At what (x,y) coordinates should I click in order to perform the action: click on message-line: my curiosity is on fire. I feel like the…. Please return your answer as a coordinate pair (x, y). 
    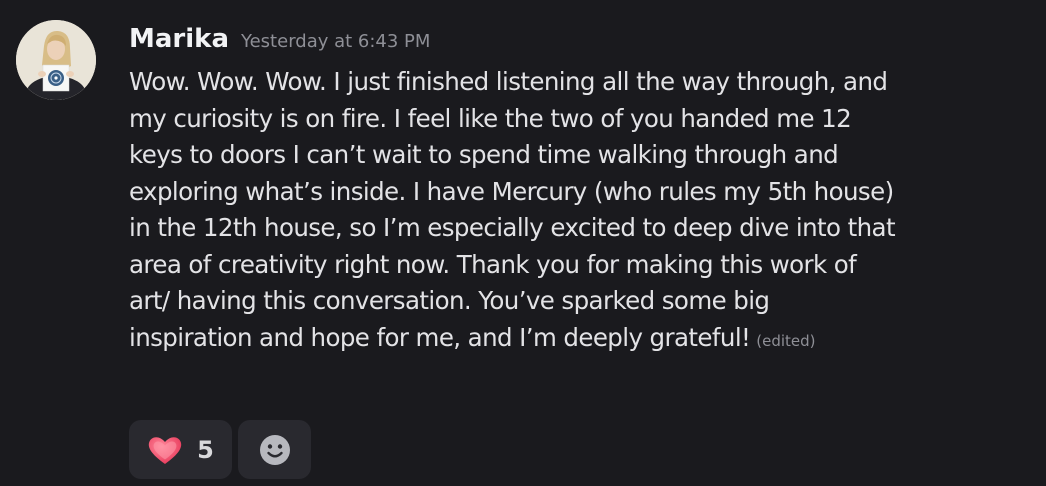
    Looking at the image, I should click on (490, 118).